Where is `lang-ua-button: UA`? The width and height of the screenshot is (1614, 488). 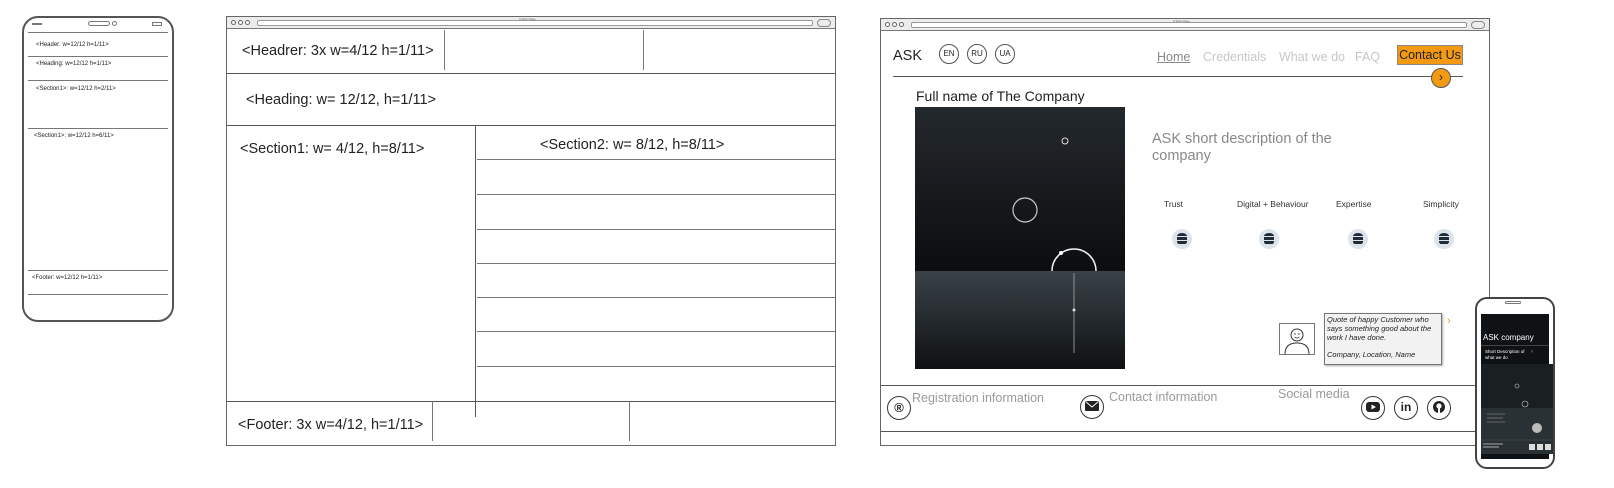
lang-ua-button: UA is located at coordinates (1005, 54).